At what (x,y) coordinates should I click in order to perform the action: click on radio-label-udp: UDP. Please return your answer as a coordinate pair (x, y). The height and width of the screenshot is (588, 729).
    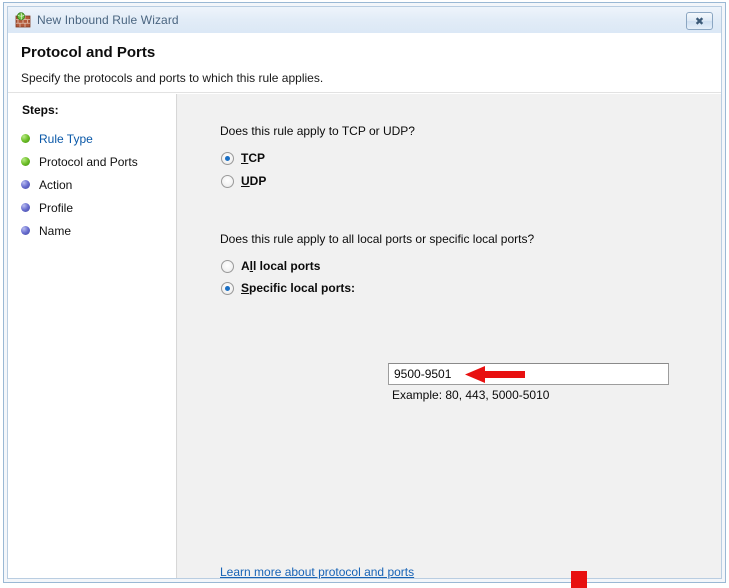
    Looking at the image, I should click on (254, 181).